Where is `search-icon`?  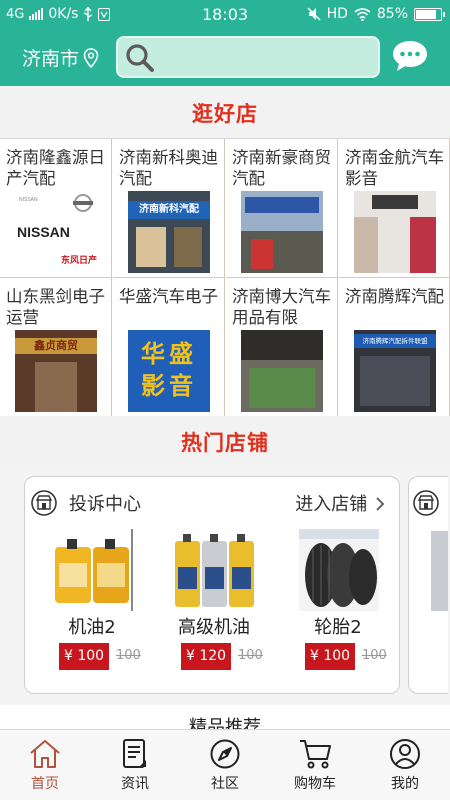
search-icon is located at coordinates (140, 58).